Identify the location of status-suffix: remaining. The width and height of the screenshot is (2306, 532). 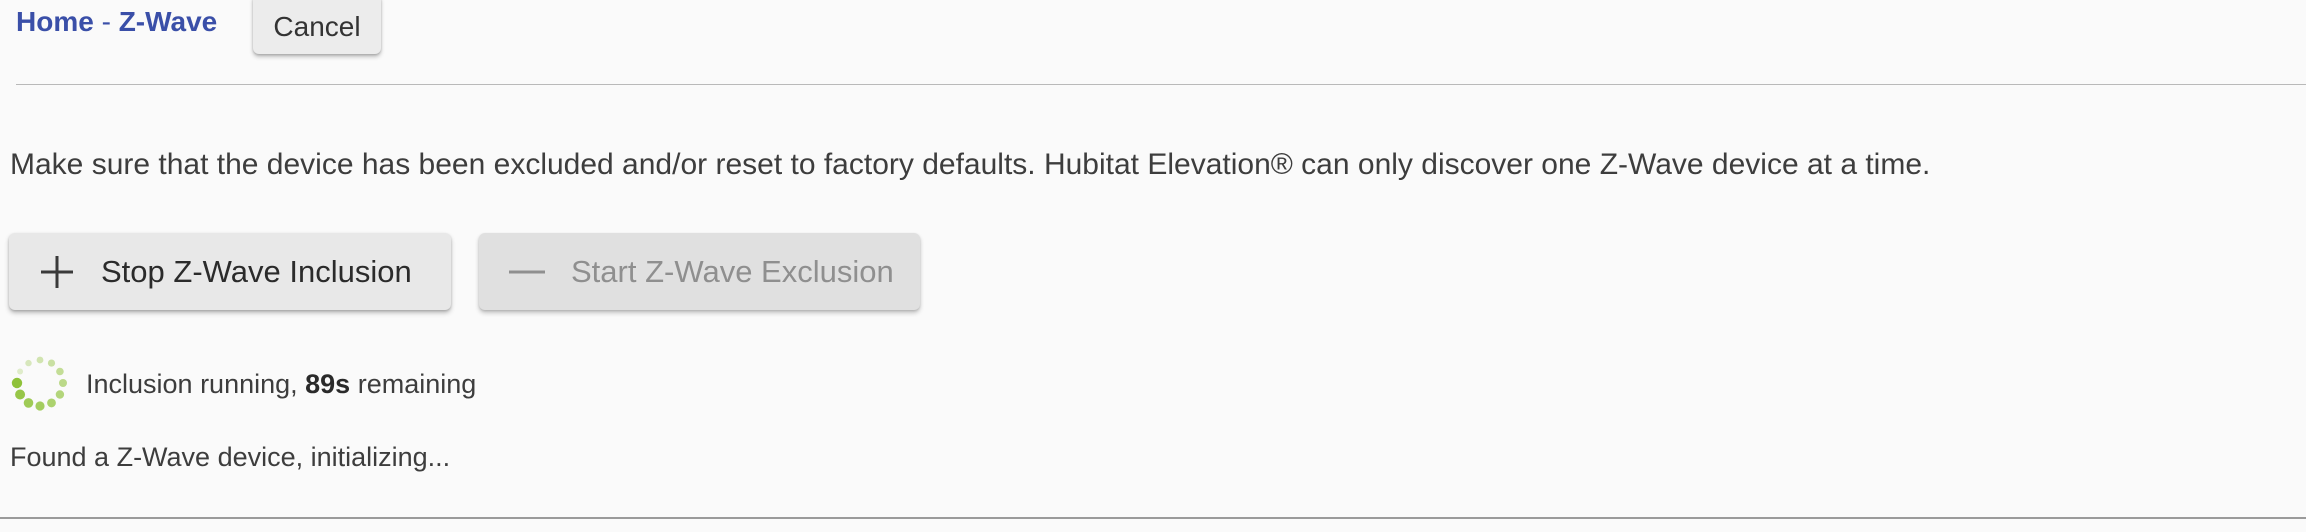
(413, 384).